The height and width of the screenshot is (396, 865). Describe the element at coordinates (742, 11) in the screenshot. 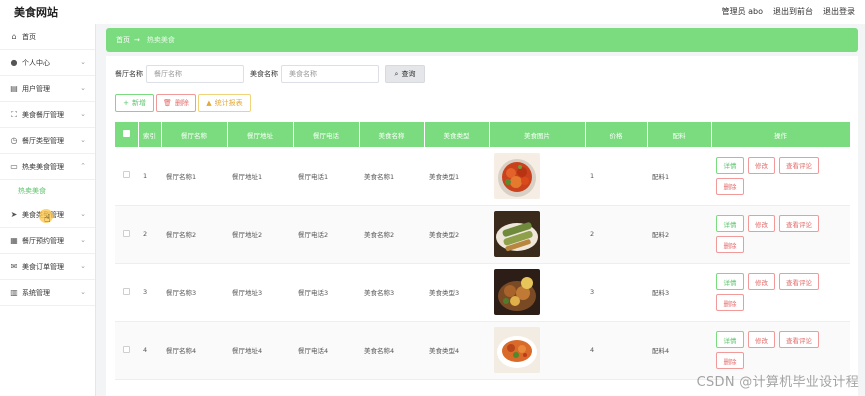

I see `current-user: 管理员 abo` at that location.